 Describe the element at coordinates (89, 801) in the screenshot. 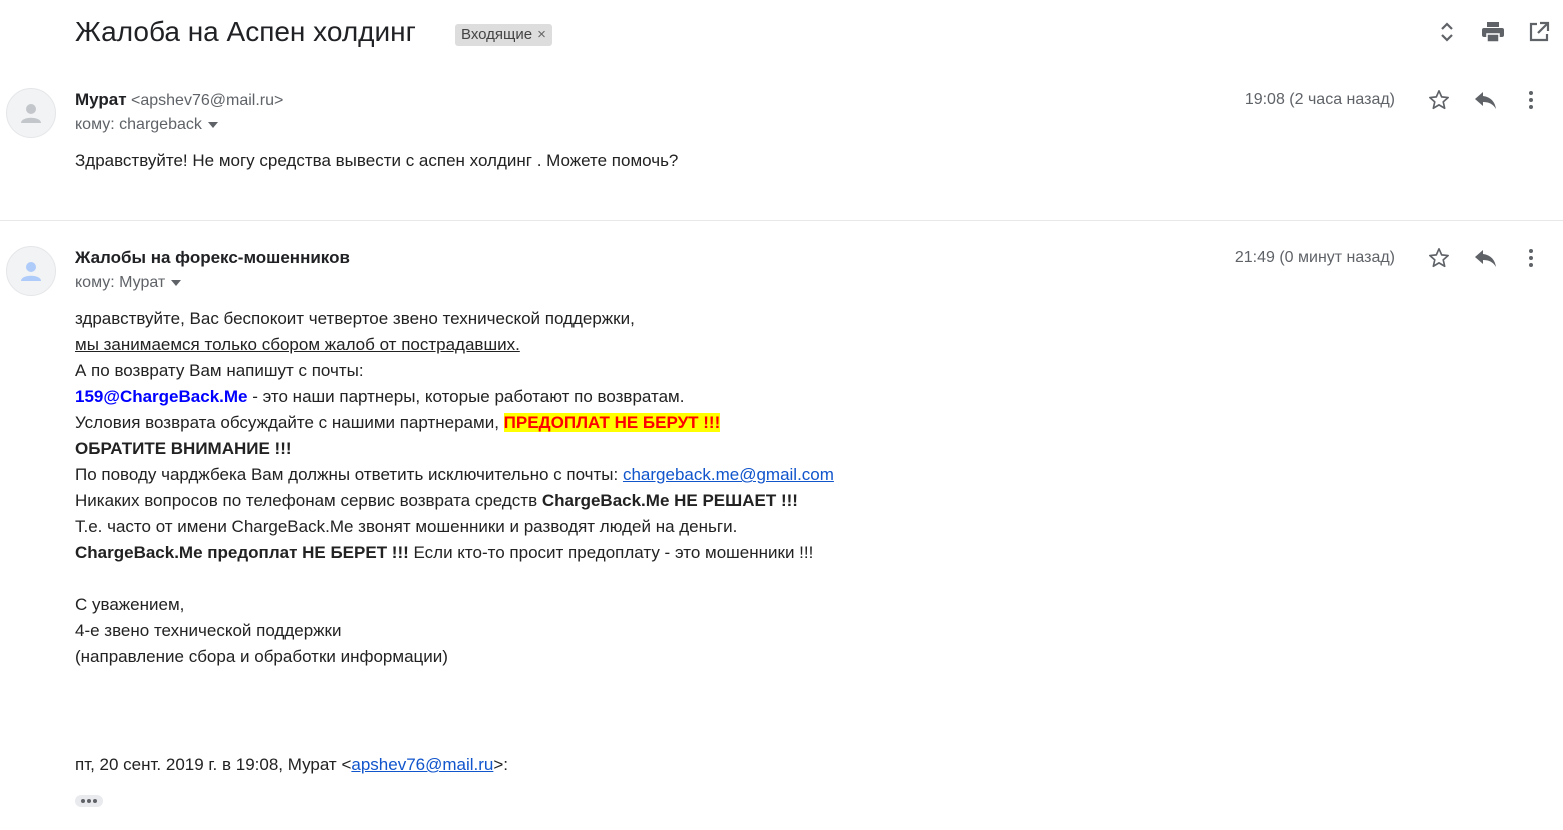

I see `show-trimmed-content-button` at that location.